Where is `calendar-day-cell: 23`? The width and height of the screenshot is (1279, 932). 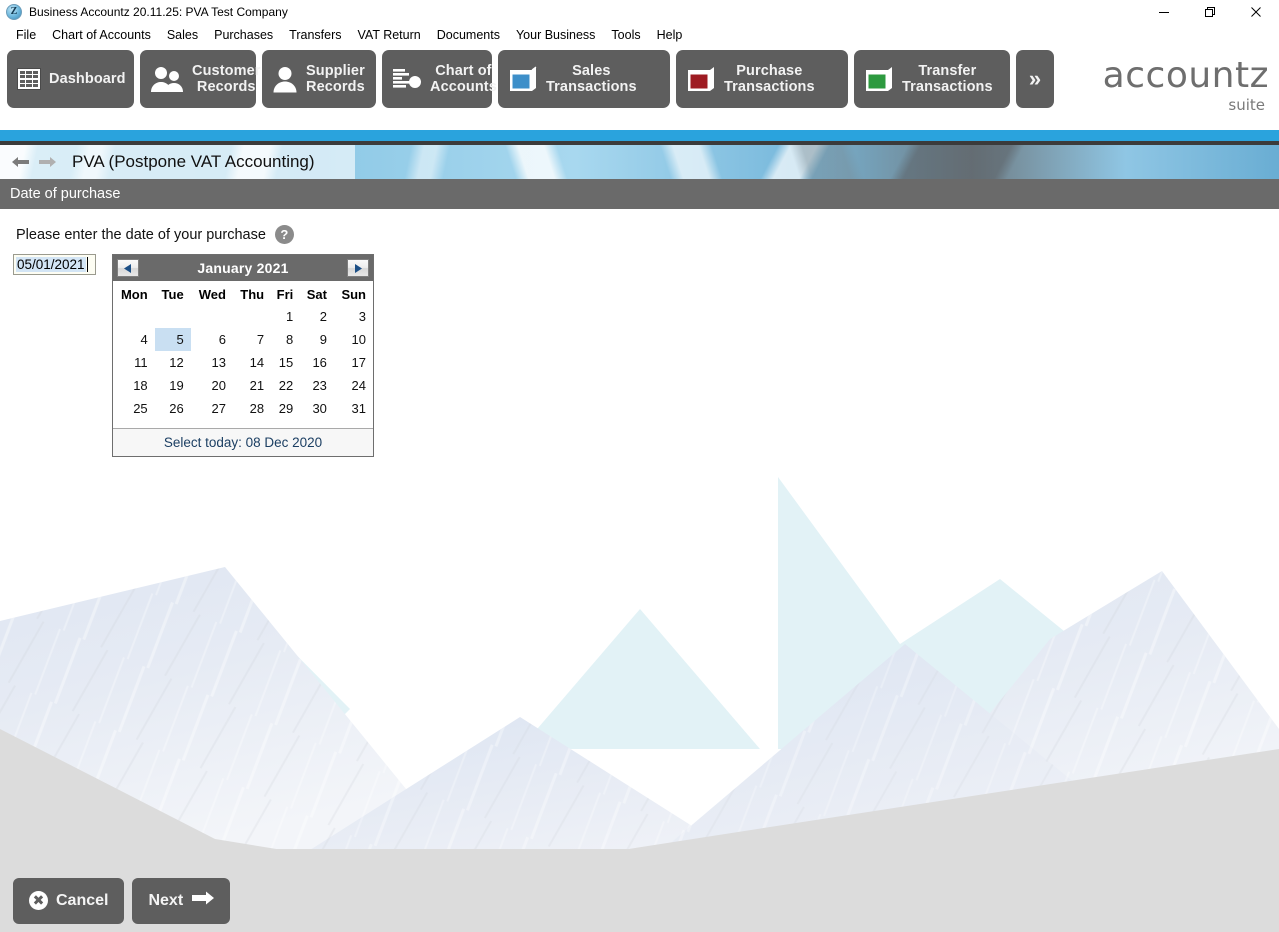 calendar-day-cell: 23 is located at coordinates (317, 385).